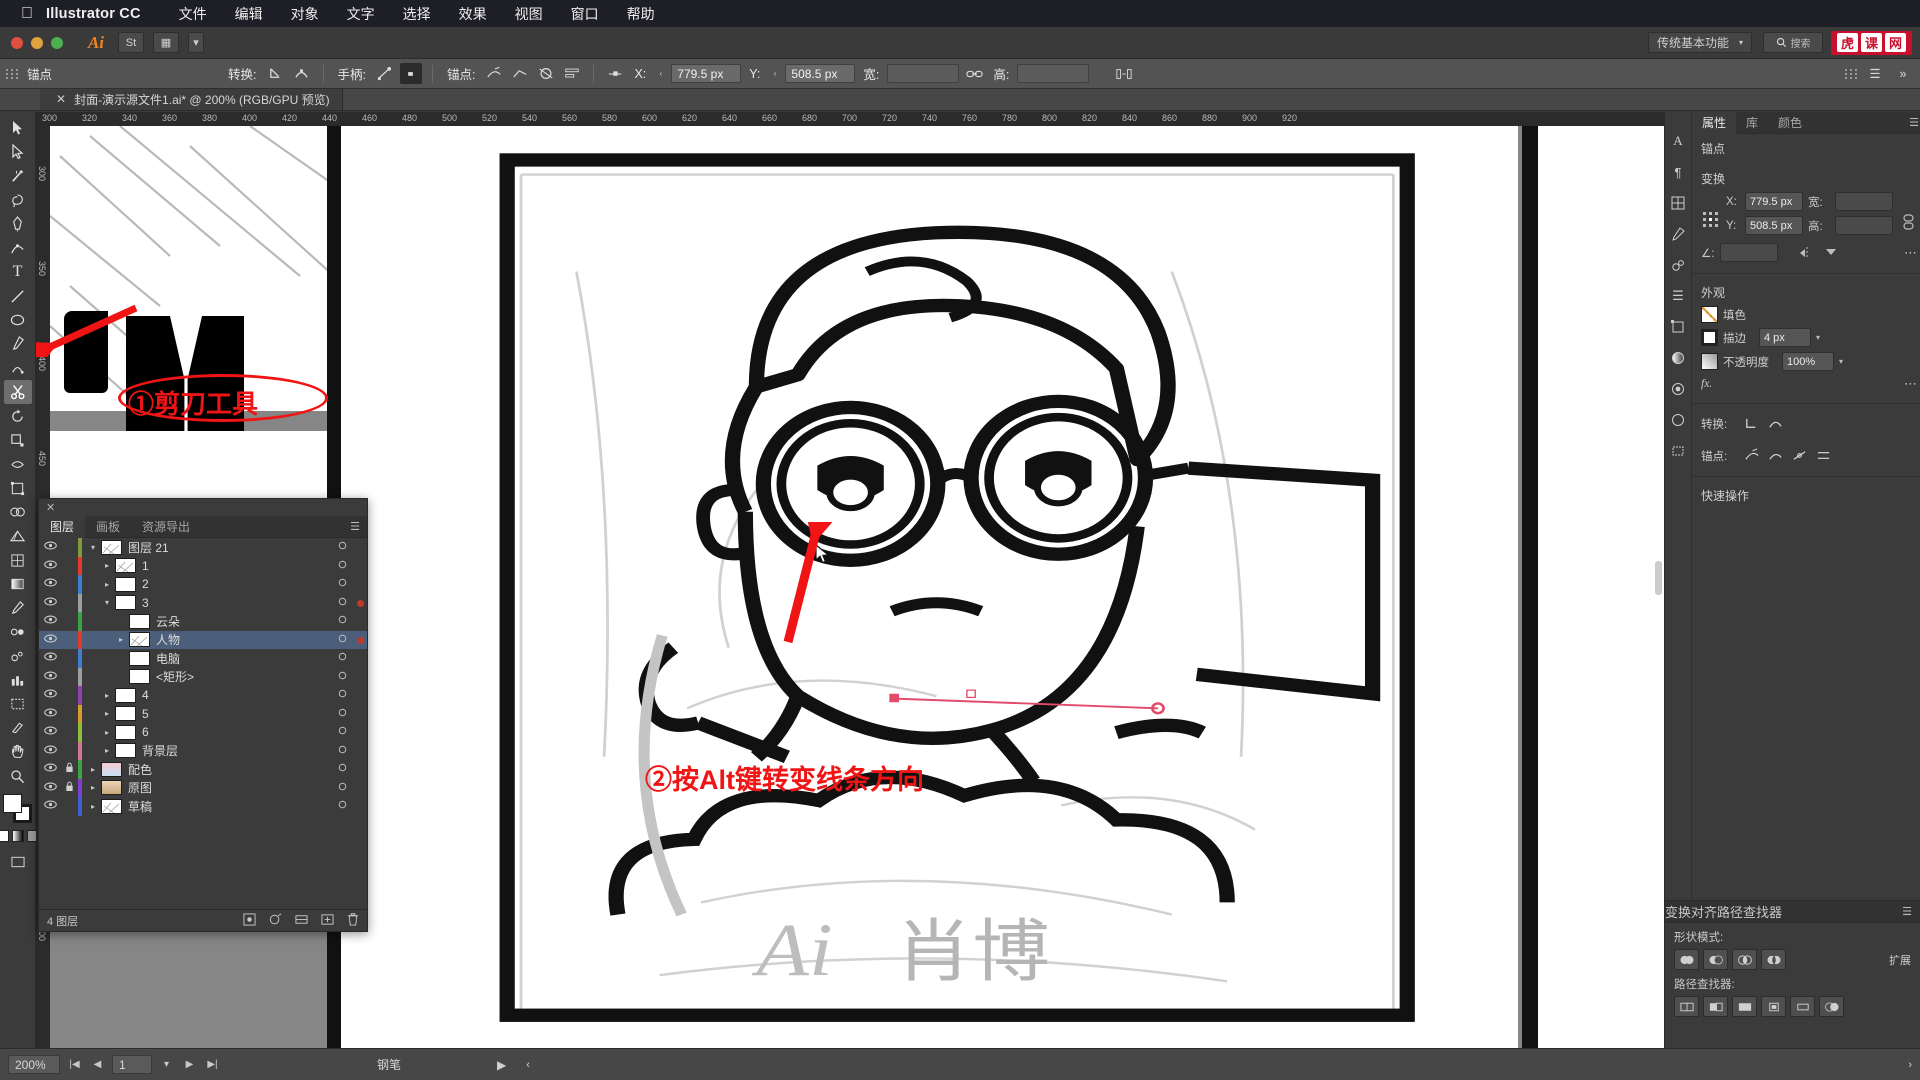 Image resolution: width=1920 pixels, height=1080 pixels. I want to click on menu-item-type: 文字, so click(361, 14).